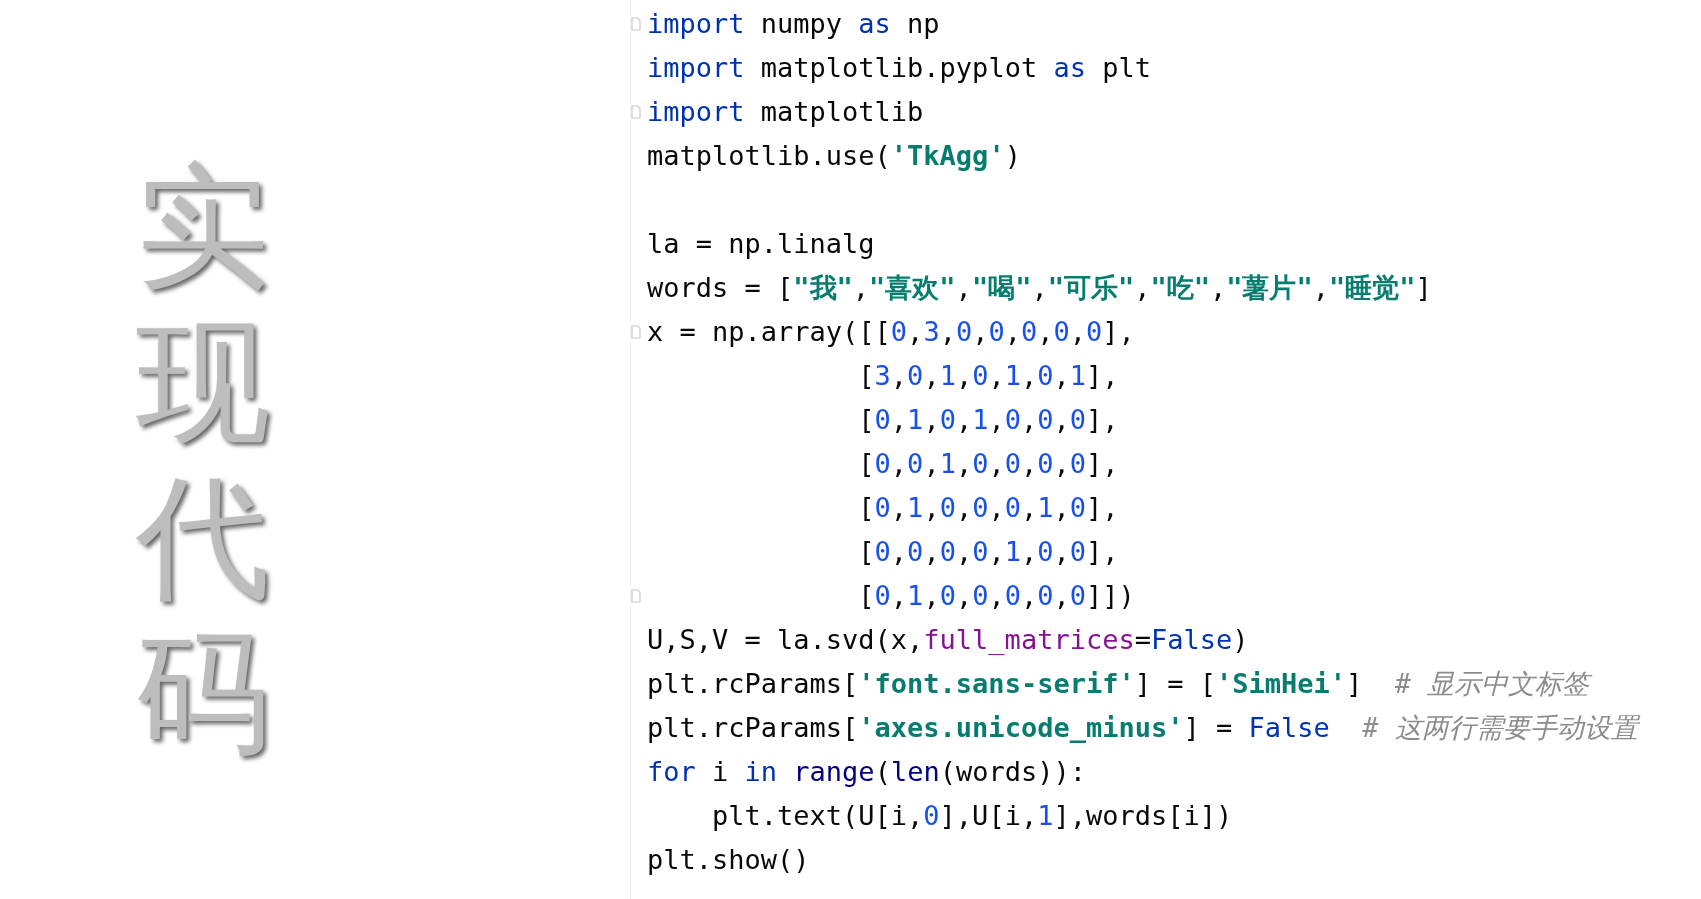  What do you see at coordinates (988, 508) in the screenshot?
I see `code-line: [0,1,0,0,0,1,0],` at bounding box center [988, 508].